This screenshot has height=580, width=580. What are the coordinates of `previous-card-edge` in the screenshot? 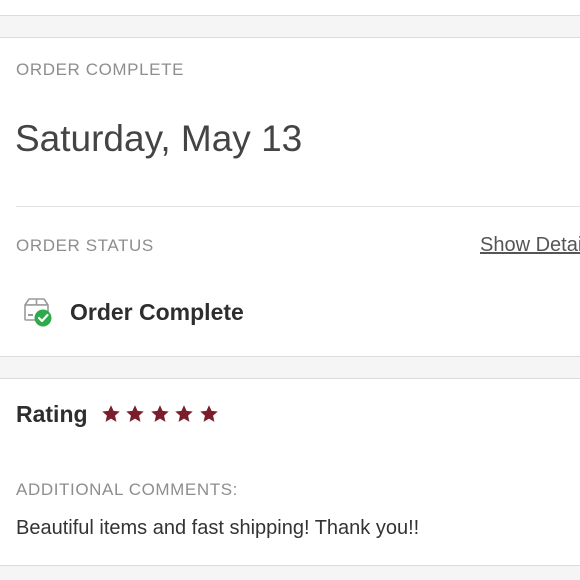 It's located at (290, 8).